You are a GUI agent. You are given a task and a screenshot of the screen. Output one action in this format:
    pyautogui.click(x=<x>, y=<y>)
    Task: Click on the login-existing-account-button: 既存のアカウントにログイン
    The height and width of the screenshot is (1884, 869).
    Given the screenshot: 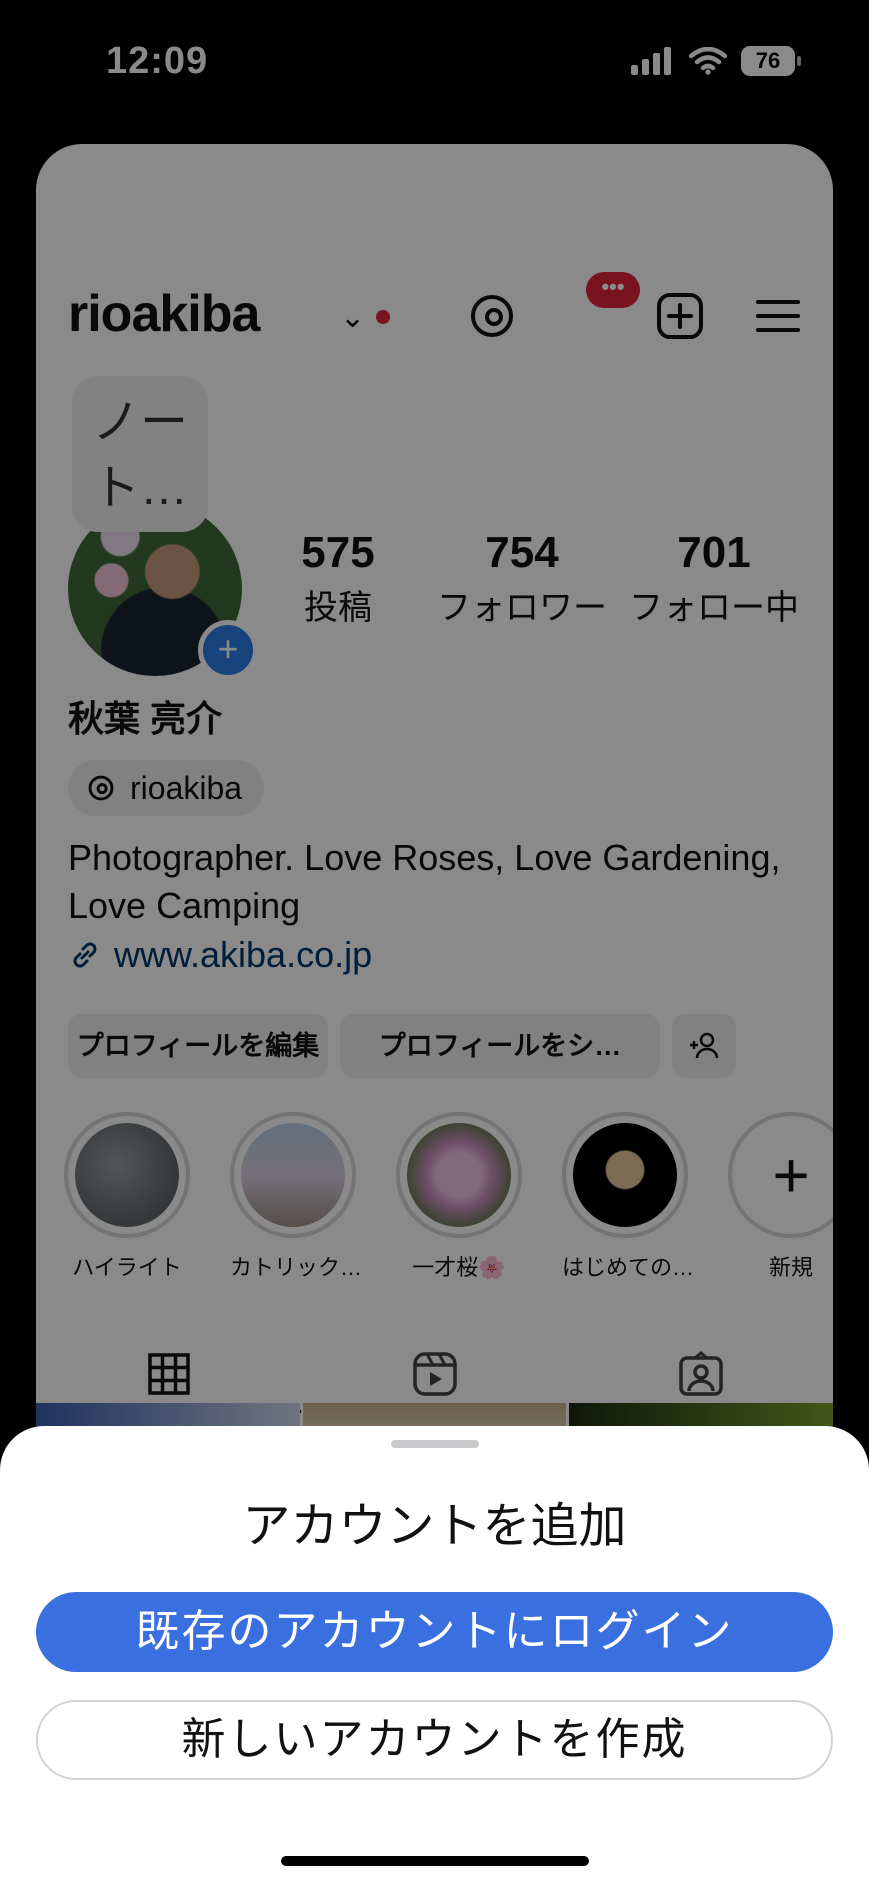 What is the action you would take?
    pyautogui.click(x=434, y=1632)
    